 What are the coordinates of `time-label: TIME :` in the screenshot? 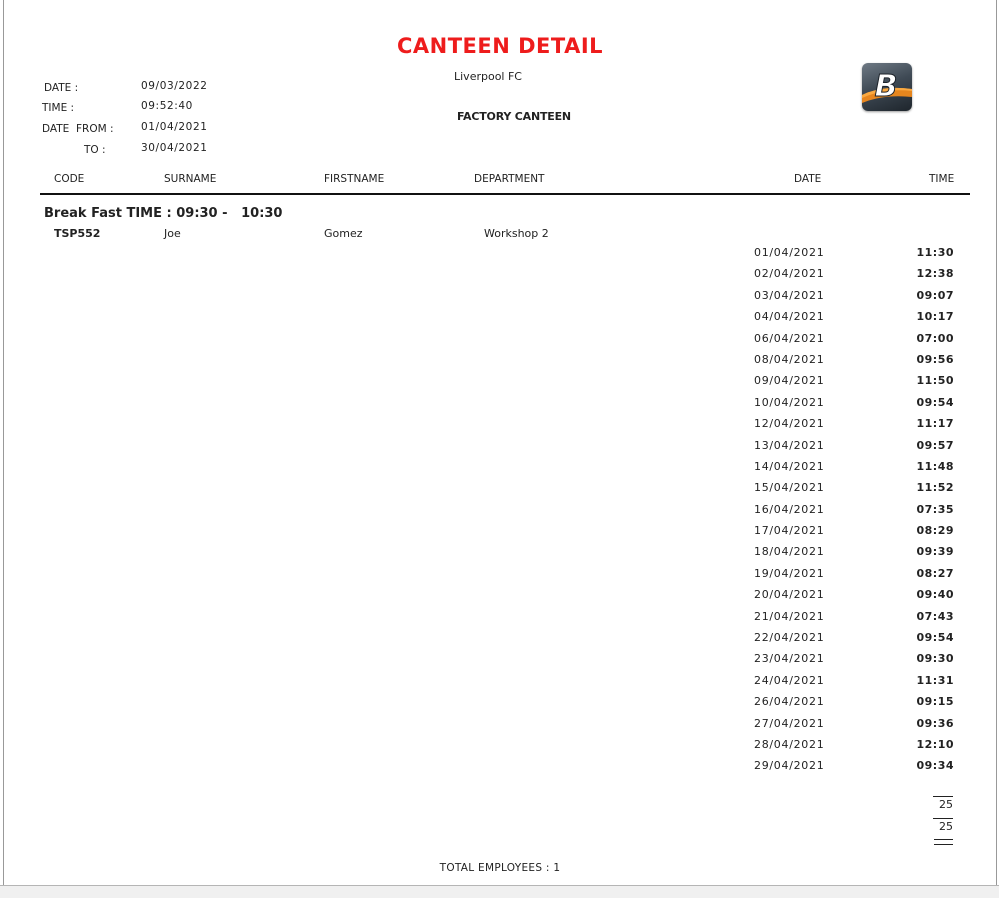 It's located at (58, 108).